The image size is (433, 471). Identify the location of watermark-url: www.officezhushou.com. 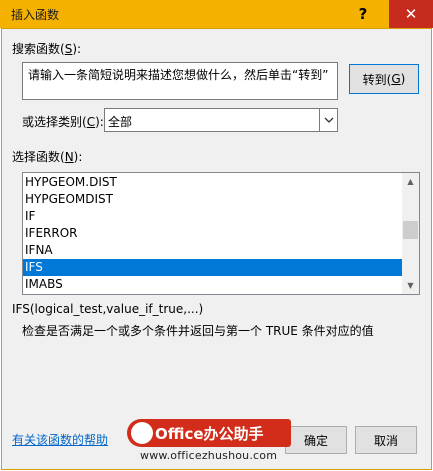
(209, 455).